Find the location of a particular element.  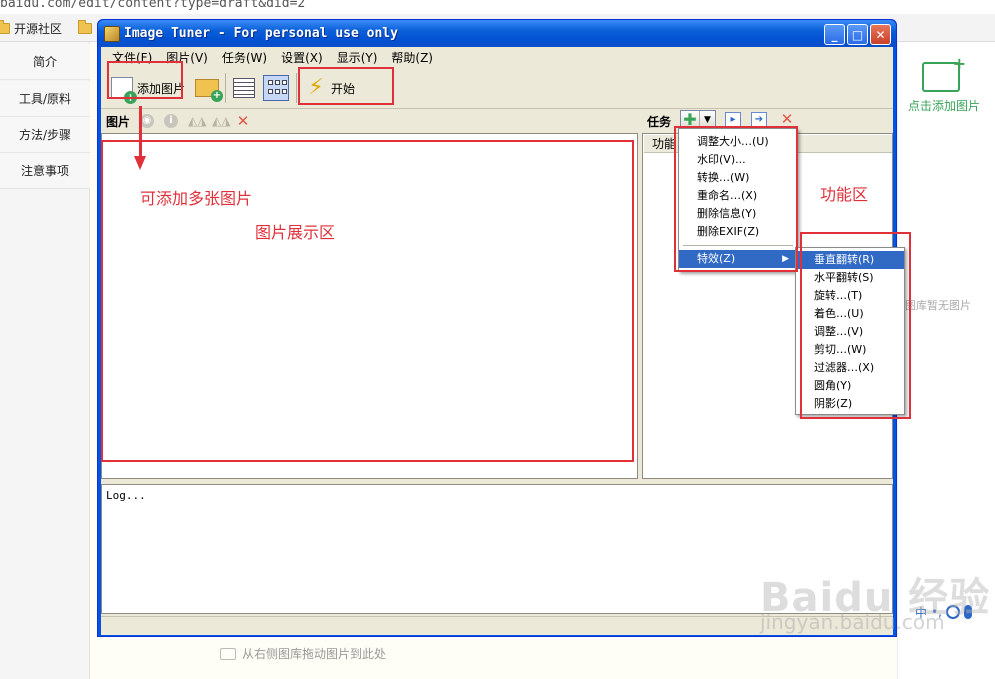

add-picture-link: 点击添加图片 is located at coordinates (944, 105).